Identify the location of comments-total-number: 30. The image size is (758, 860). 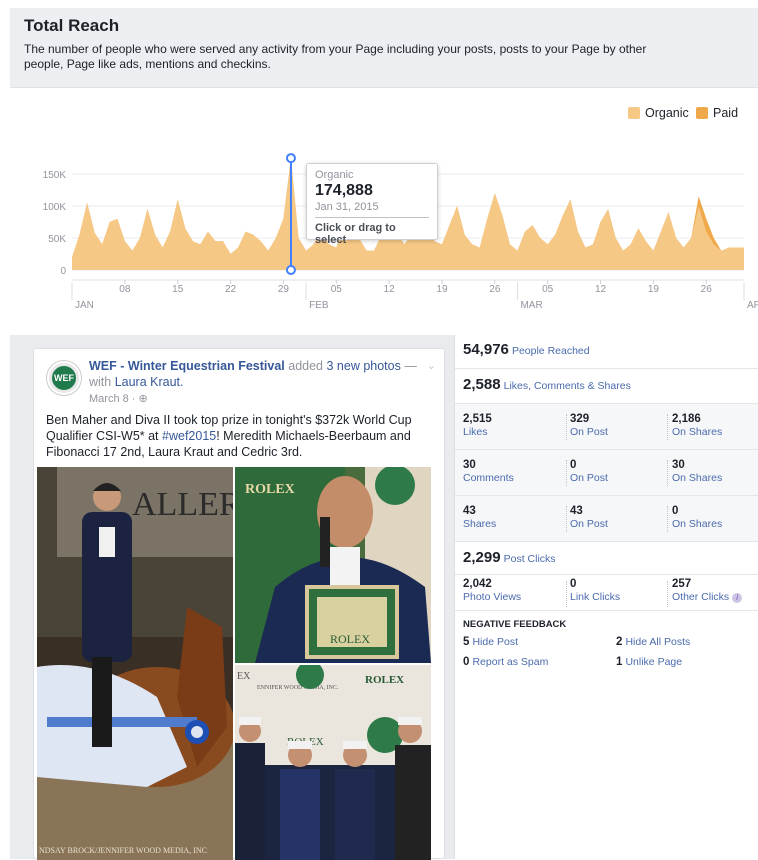
(469, 465).